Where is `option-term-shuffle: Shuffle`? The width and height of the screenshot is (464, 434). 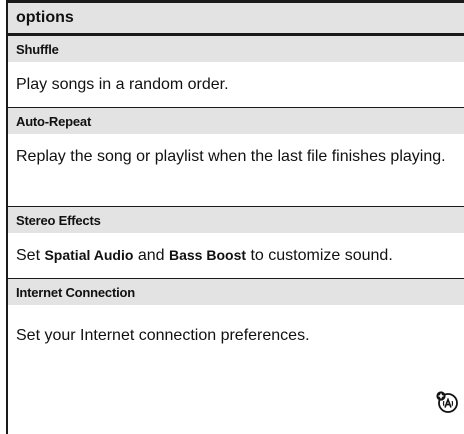 option-term-shuffle: Shuffle is located at coordinates (236, 49).